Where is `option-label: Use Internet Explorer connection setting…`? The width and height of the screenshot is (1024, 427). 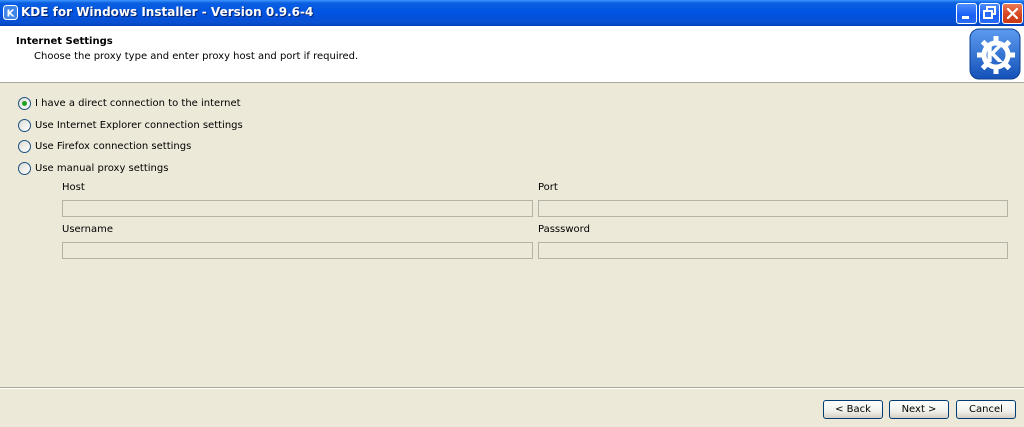
option-label: Use Internet Explorer connection setting… is located at coordinates (139, 125).